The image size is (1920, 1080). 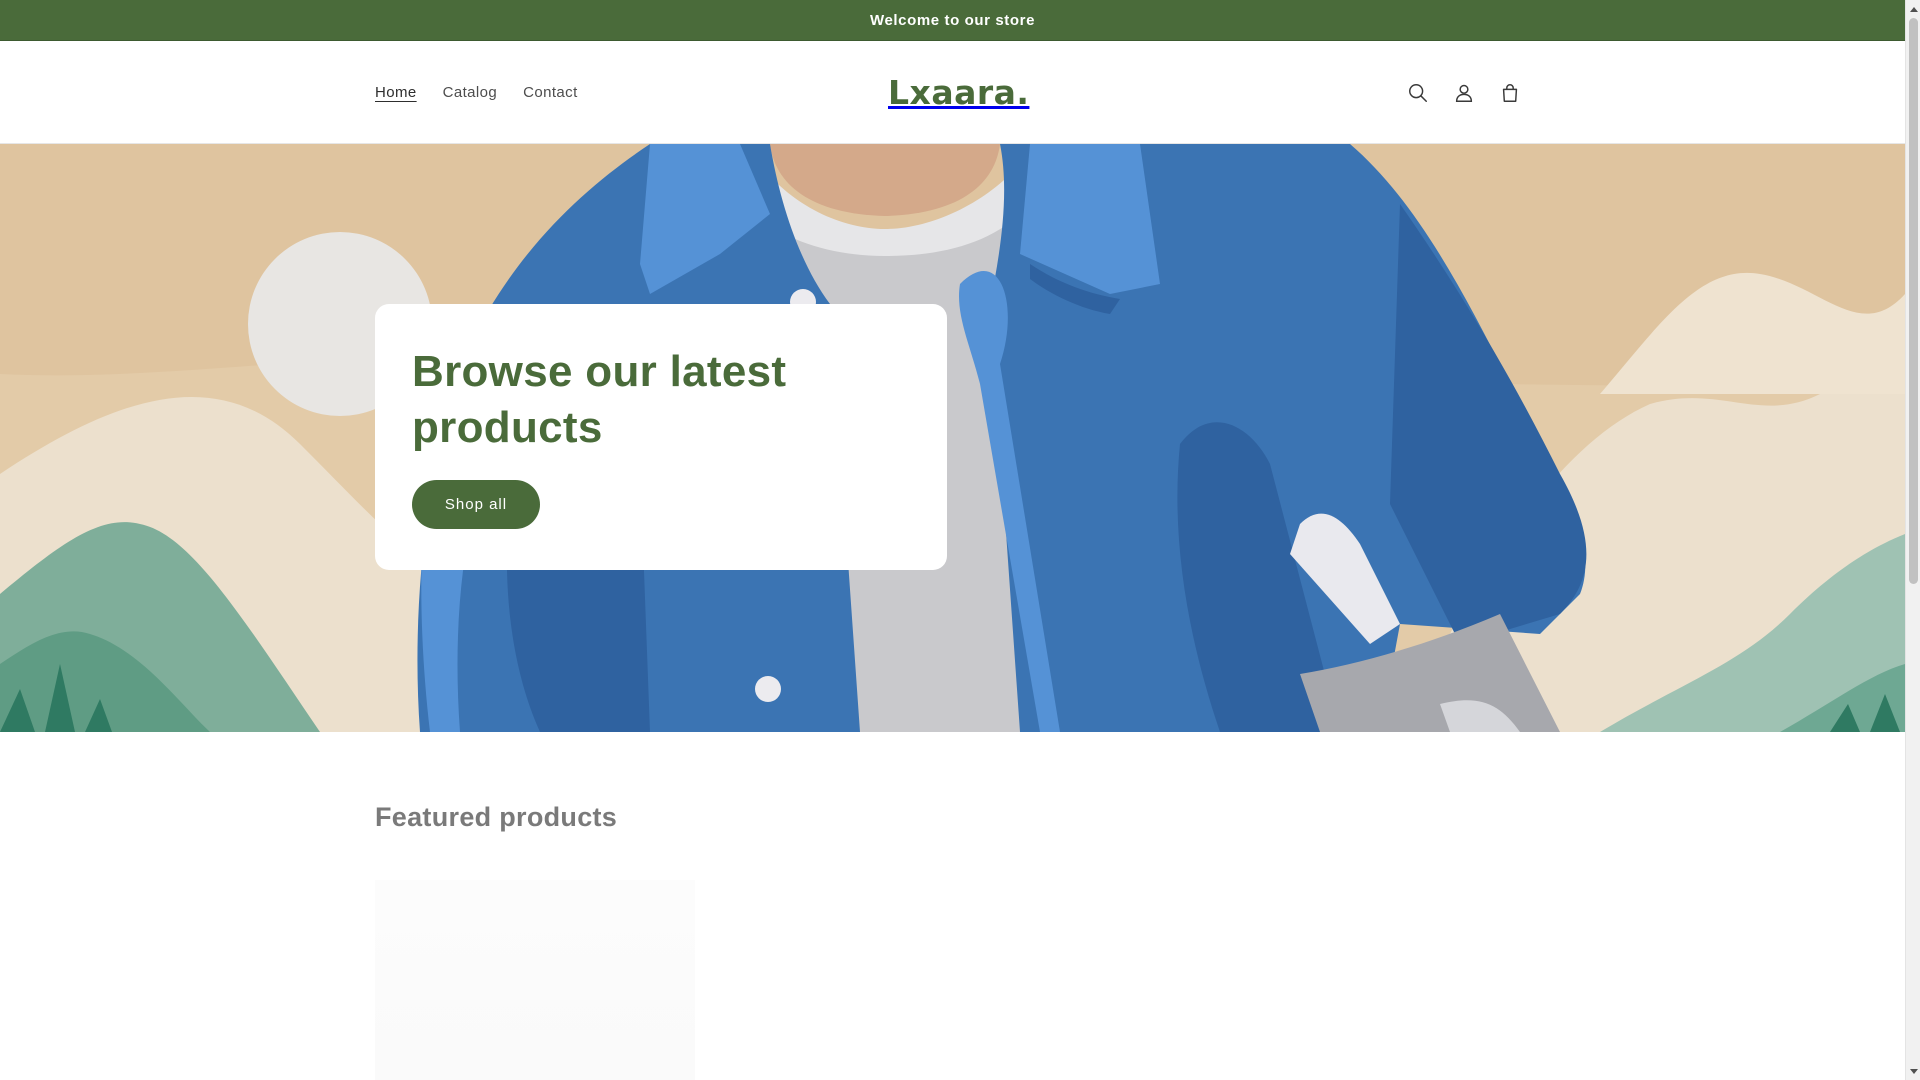 I want to click on nav-item-catalog: Catalog, so click(x=470, y=92).